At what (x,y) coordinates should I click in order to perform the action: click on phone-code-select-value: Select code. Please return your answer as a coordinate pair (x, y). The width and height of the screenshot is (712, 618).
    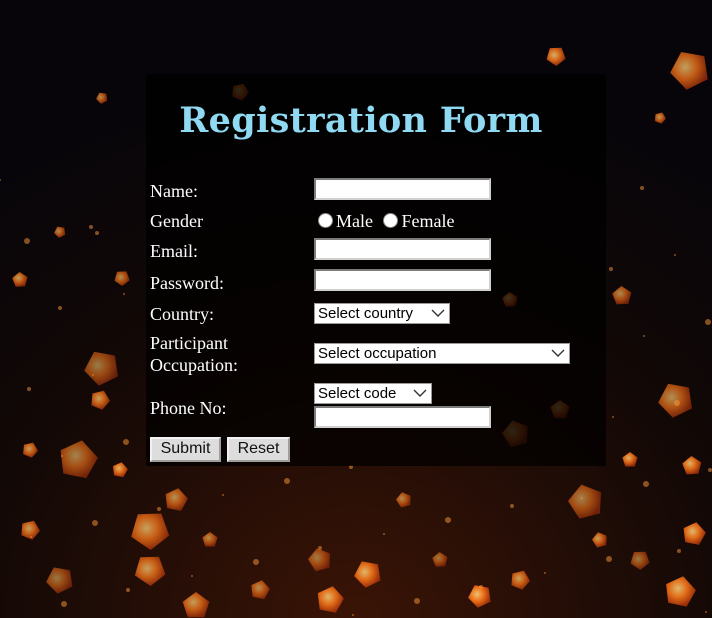
    Looking at the image, I should click on (357, 393).